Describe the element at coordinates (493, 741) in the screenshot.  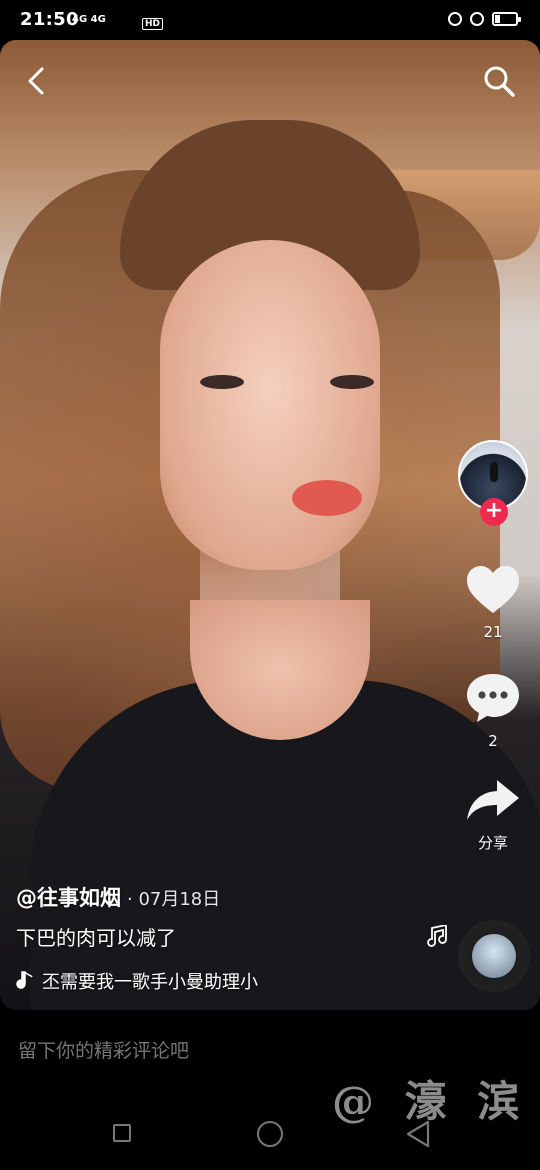
I see `comment-count: 2` at that location.